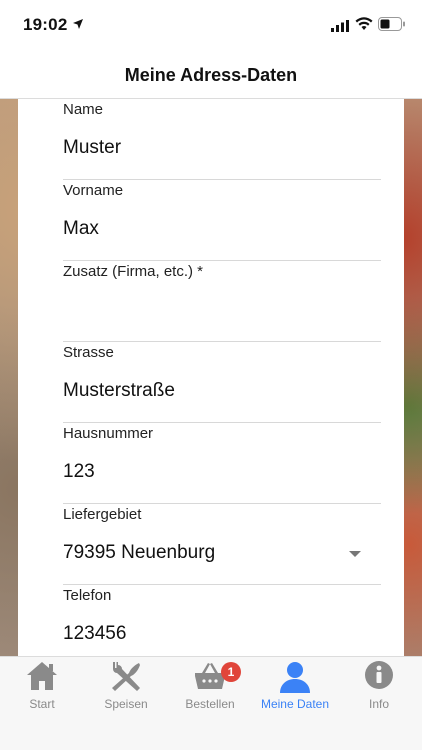 This screenshot has width=422, height=750. What do you see at coordinates (340, 26) in the screenshot?
I see `signal-icon` at bounding box center [340, 26].